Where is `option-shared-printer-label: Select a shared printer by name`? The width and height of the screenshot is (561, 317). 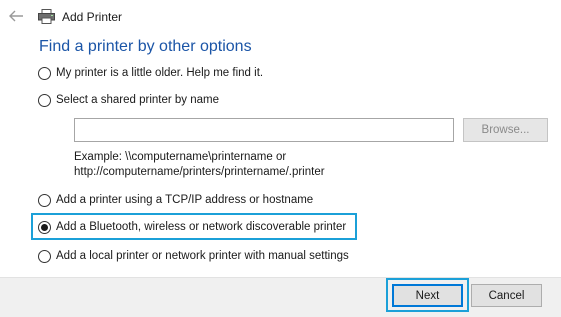 option-shared-printer-label: Select a shared printer by name is located at coordinates (138, 100).